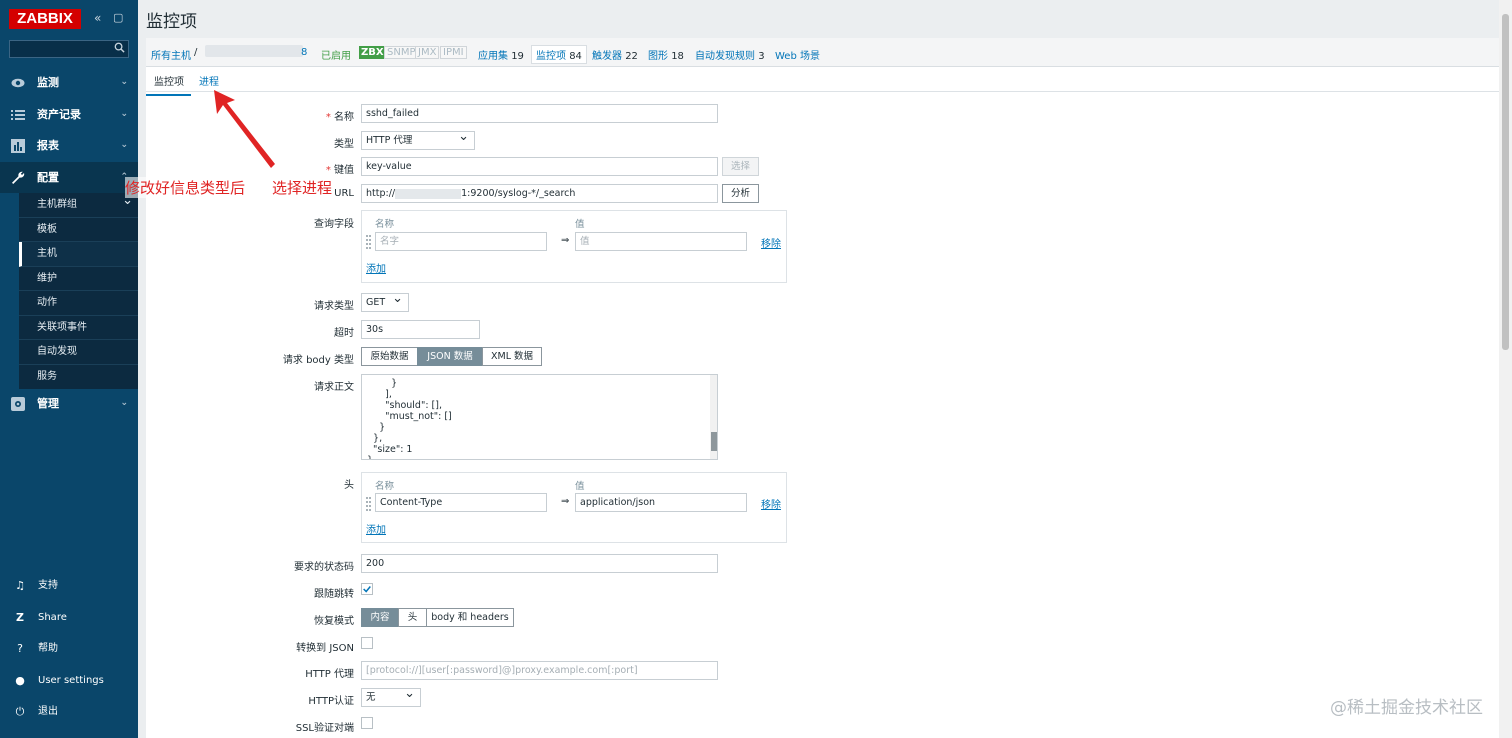  What do you see at coordinates (78, 377) in the screenshot?
I see `submenu-services: 服务` at bounding box center [78, 377].